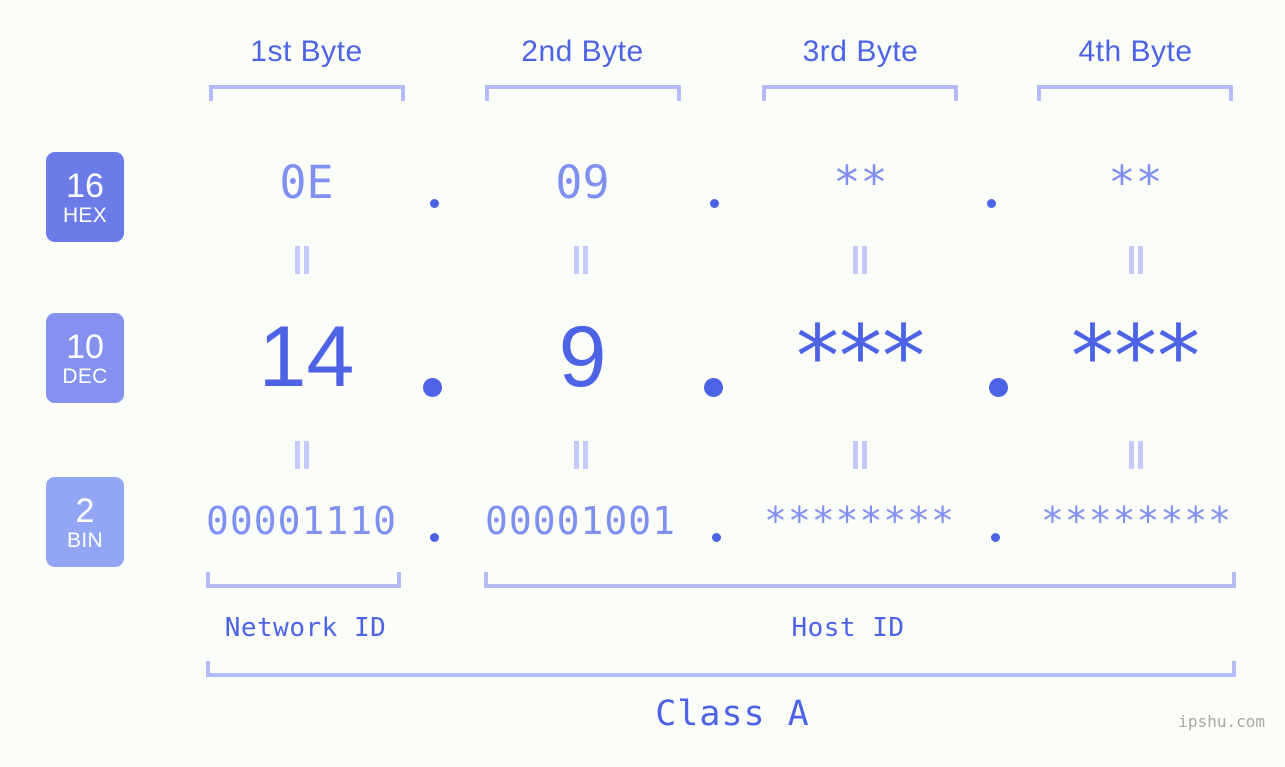 The height and width of the screenshot is (767, 1285). I want to click on hex-value-byte-1: 0E, so click(306, 182).